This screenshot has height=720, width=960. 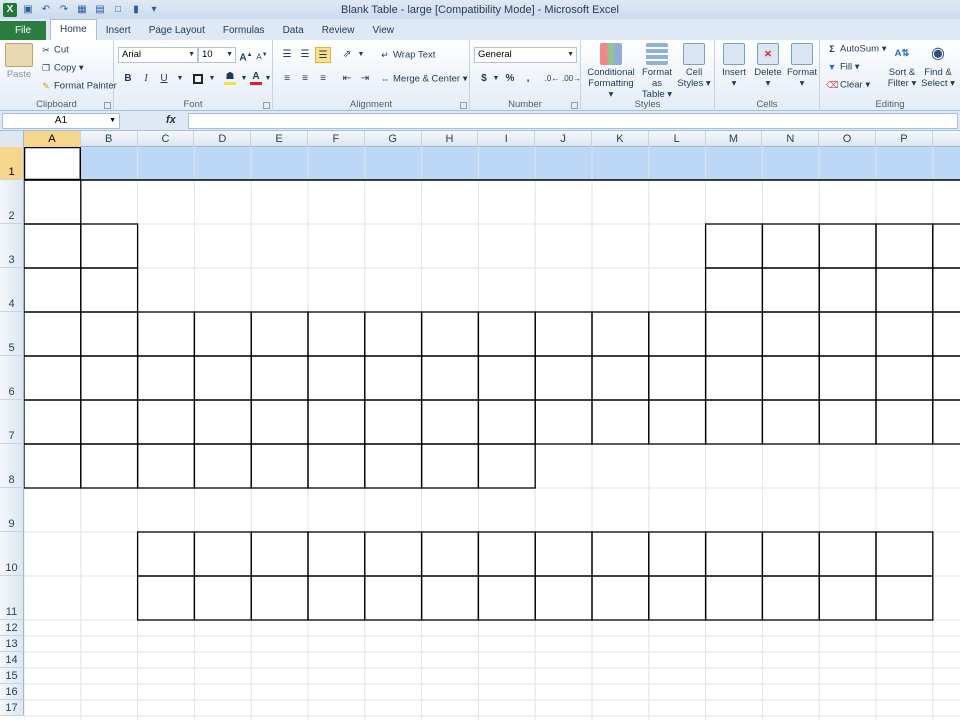 I want to click on paste-button: Paste, so click(x=19, y=61).